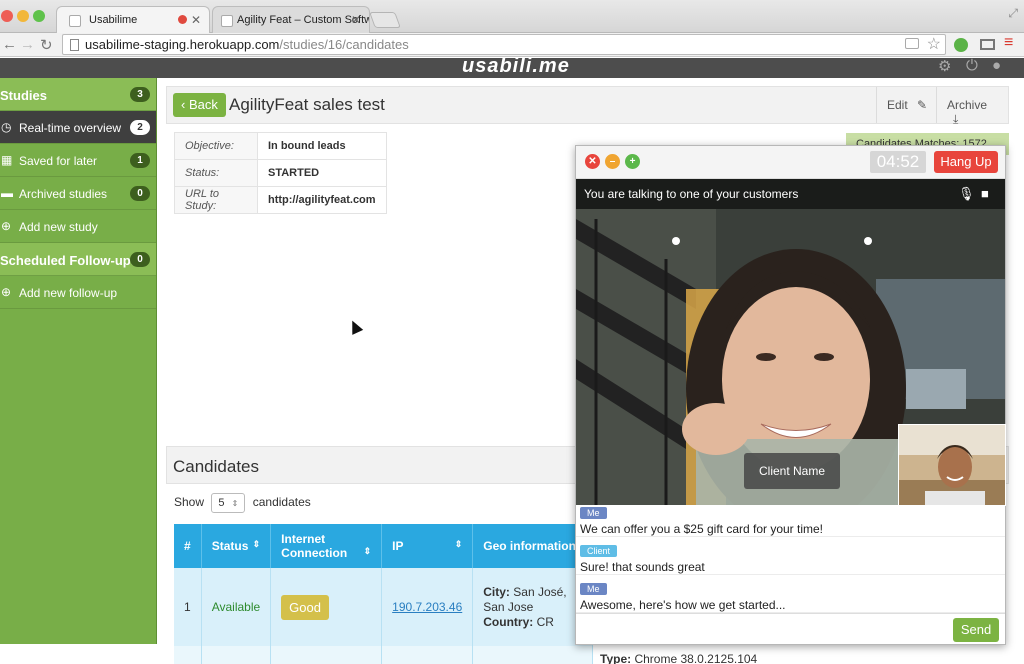 This screenshot has width=1024, height=664. What do you see at coordinates (961, 45) in the screenshot?
I see `extension-icon` at bounding box center [961, 45].